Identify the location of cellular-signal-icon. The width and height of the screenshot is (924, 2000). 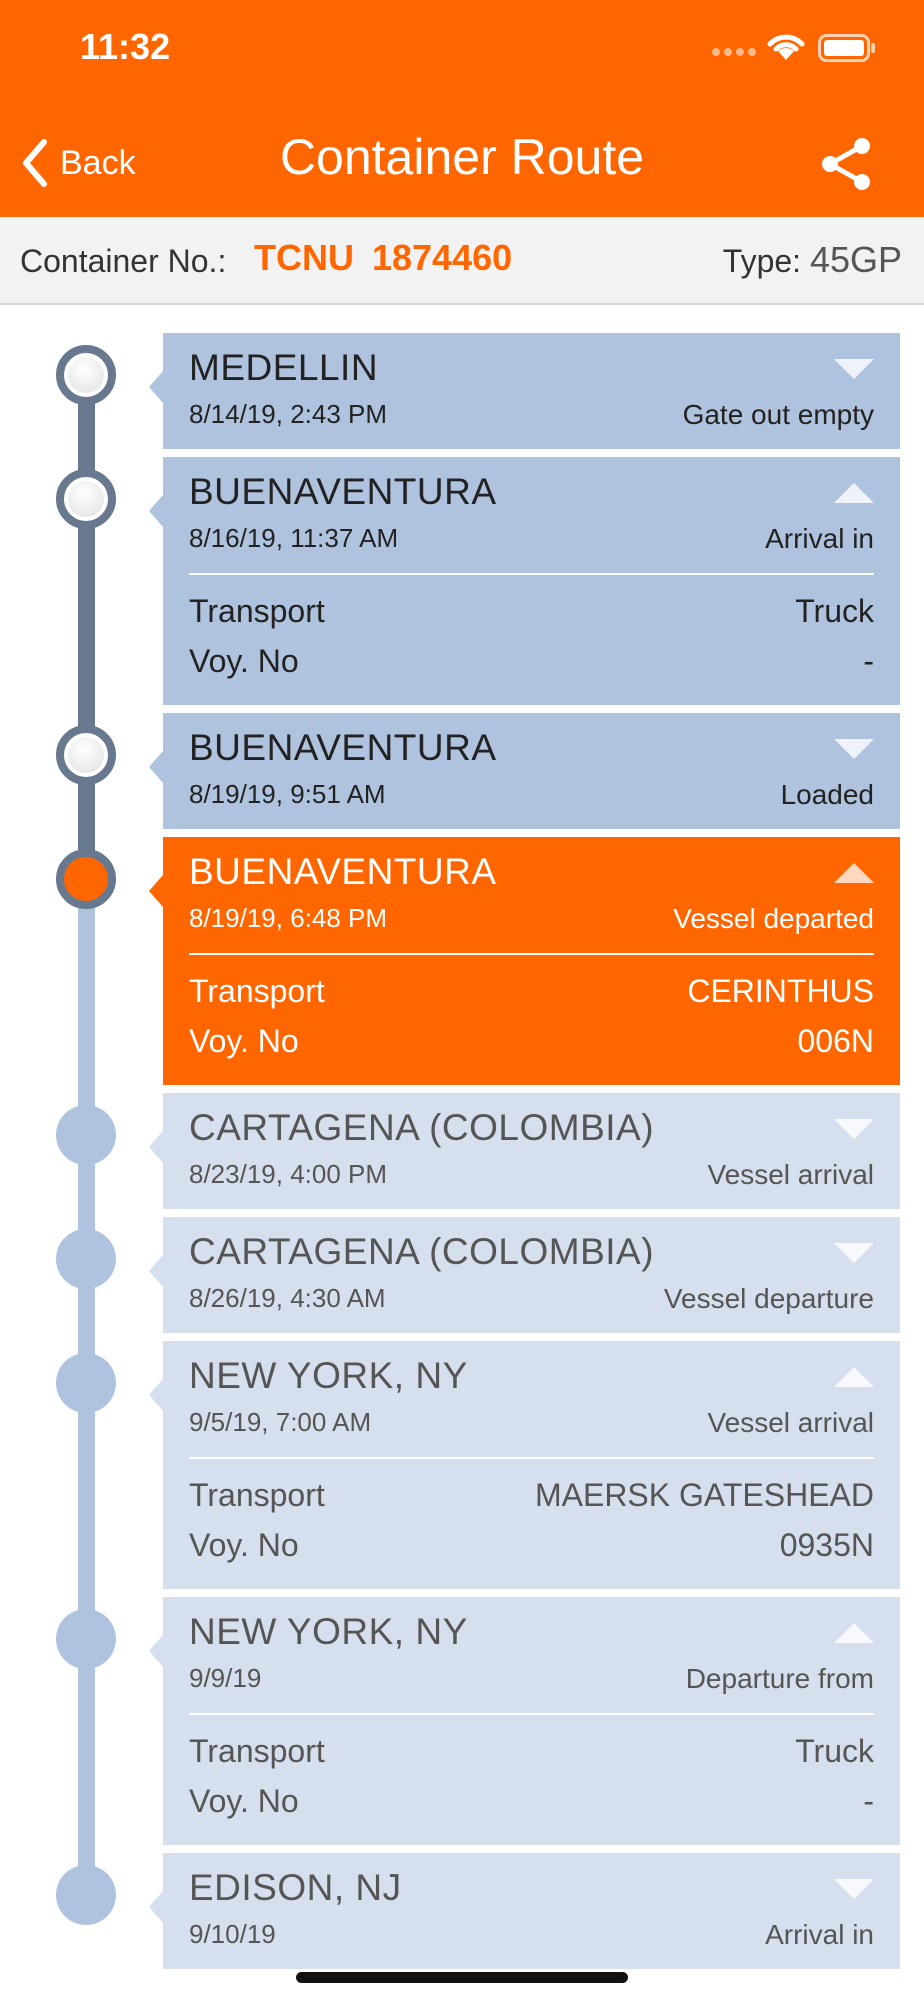
(734, 53).